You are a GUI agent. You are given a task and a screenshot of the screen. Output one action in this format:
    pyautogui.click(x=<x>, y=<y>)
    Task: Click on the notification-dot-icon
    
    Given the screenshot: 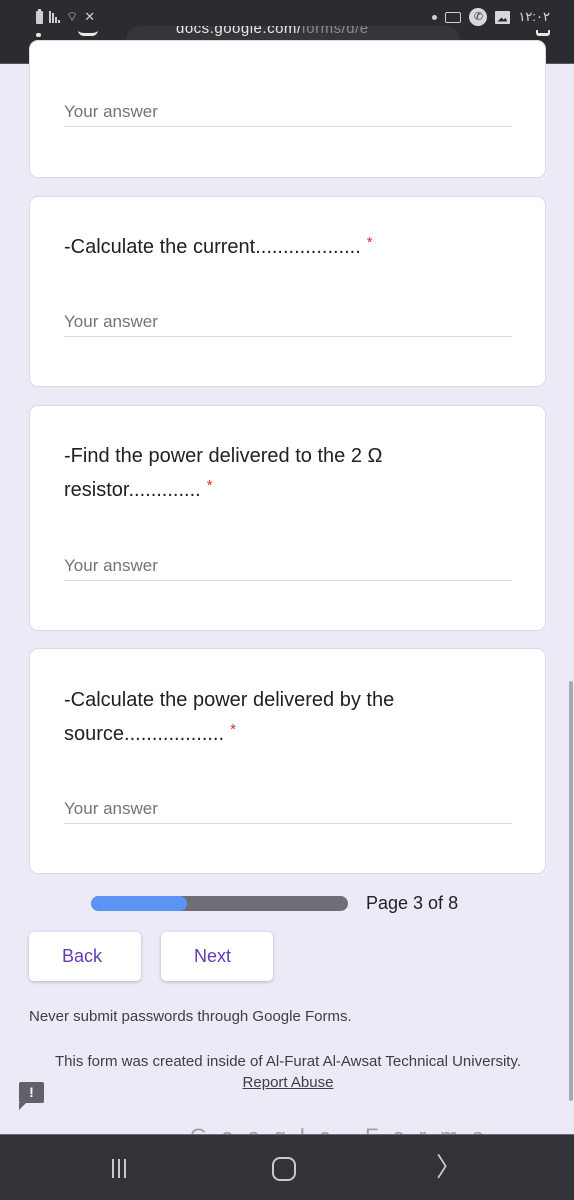 What is the action you would take?
    pyautogui.click(x=435, y=17)
    